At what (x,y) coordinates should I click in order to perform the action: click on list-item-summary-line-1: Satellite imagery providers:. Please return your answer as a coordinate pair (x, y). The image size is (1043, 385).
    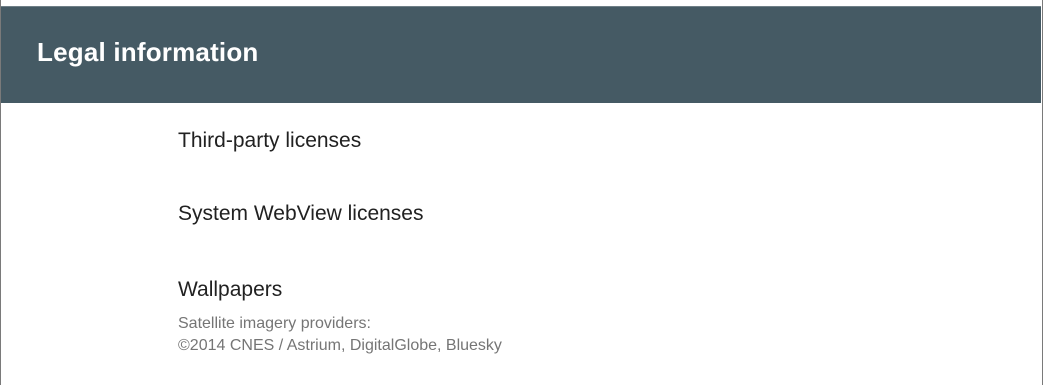
    Looking at the image, I should click on (274, 323).